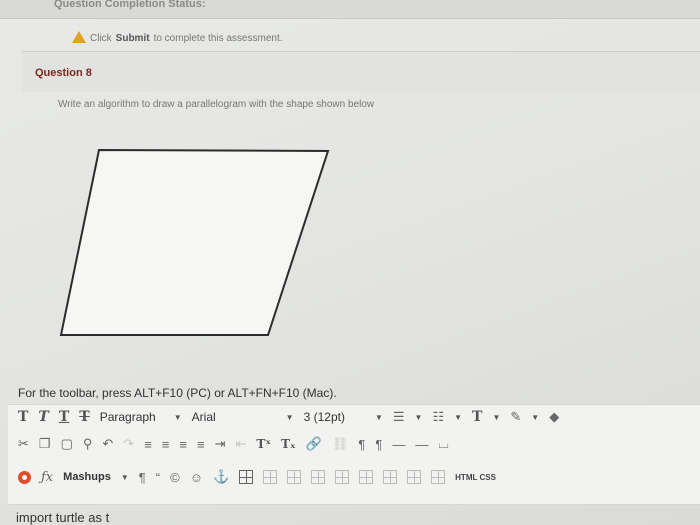  I want to click on parallelogram-image, so click(194, 242).